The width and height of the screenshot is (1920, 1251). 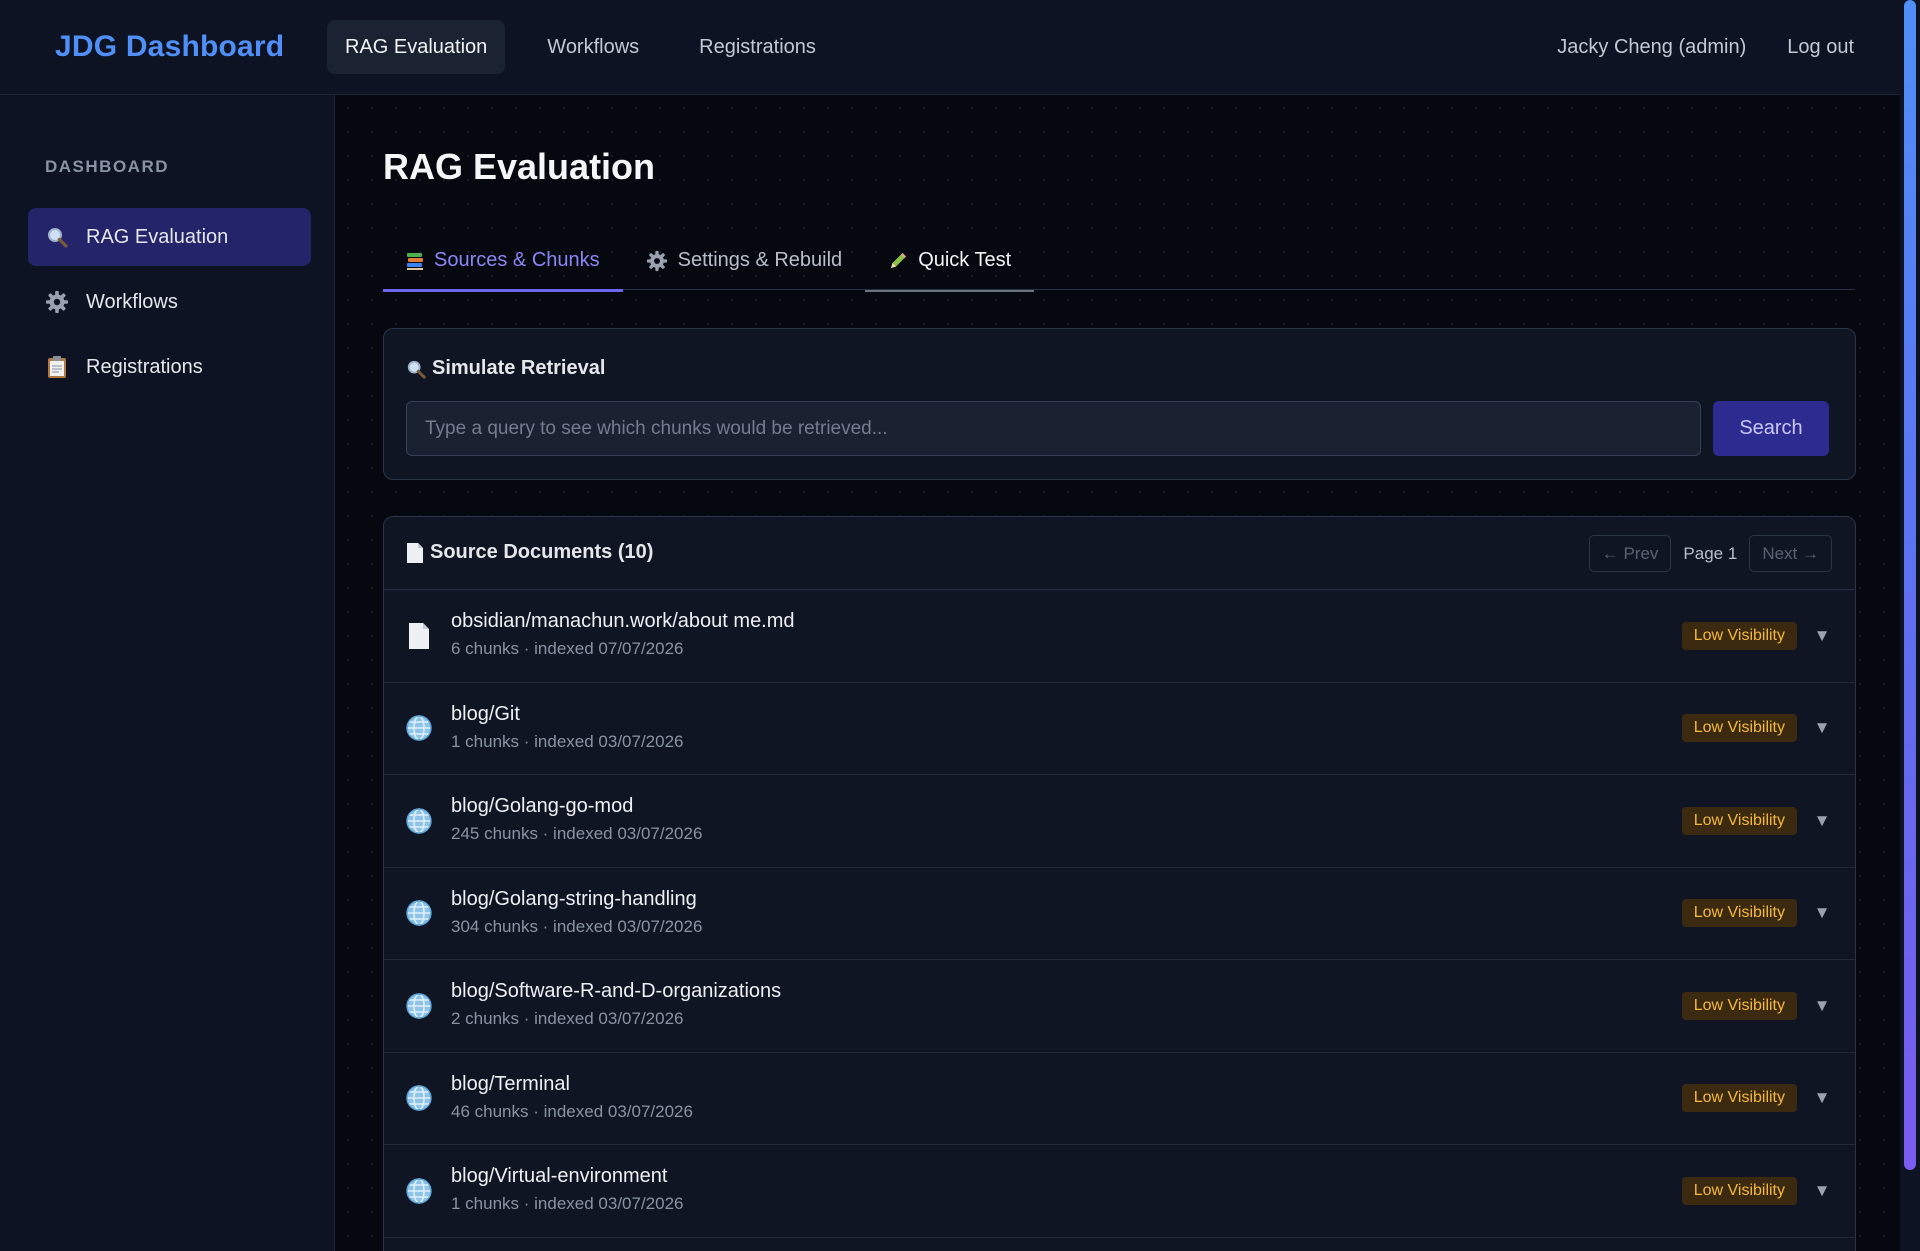 I want to click on sidebar-item-rag-evaluation: RAG Evaluation, so click(x=169, y=237).